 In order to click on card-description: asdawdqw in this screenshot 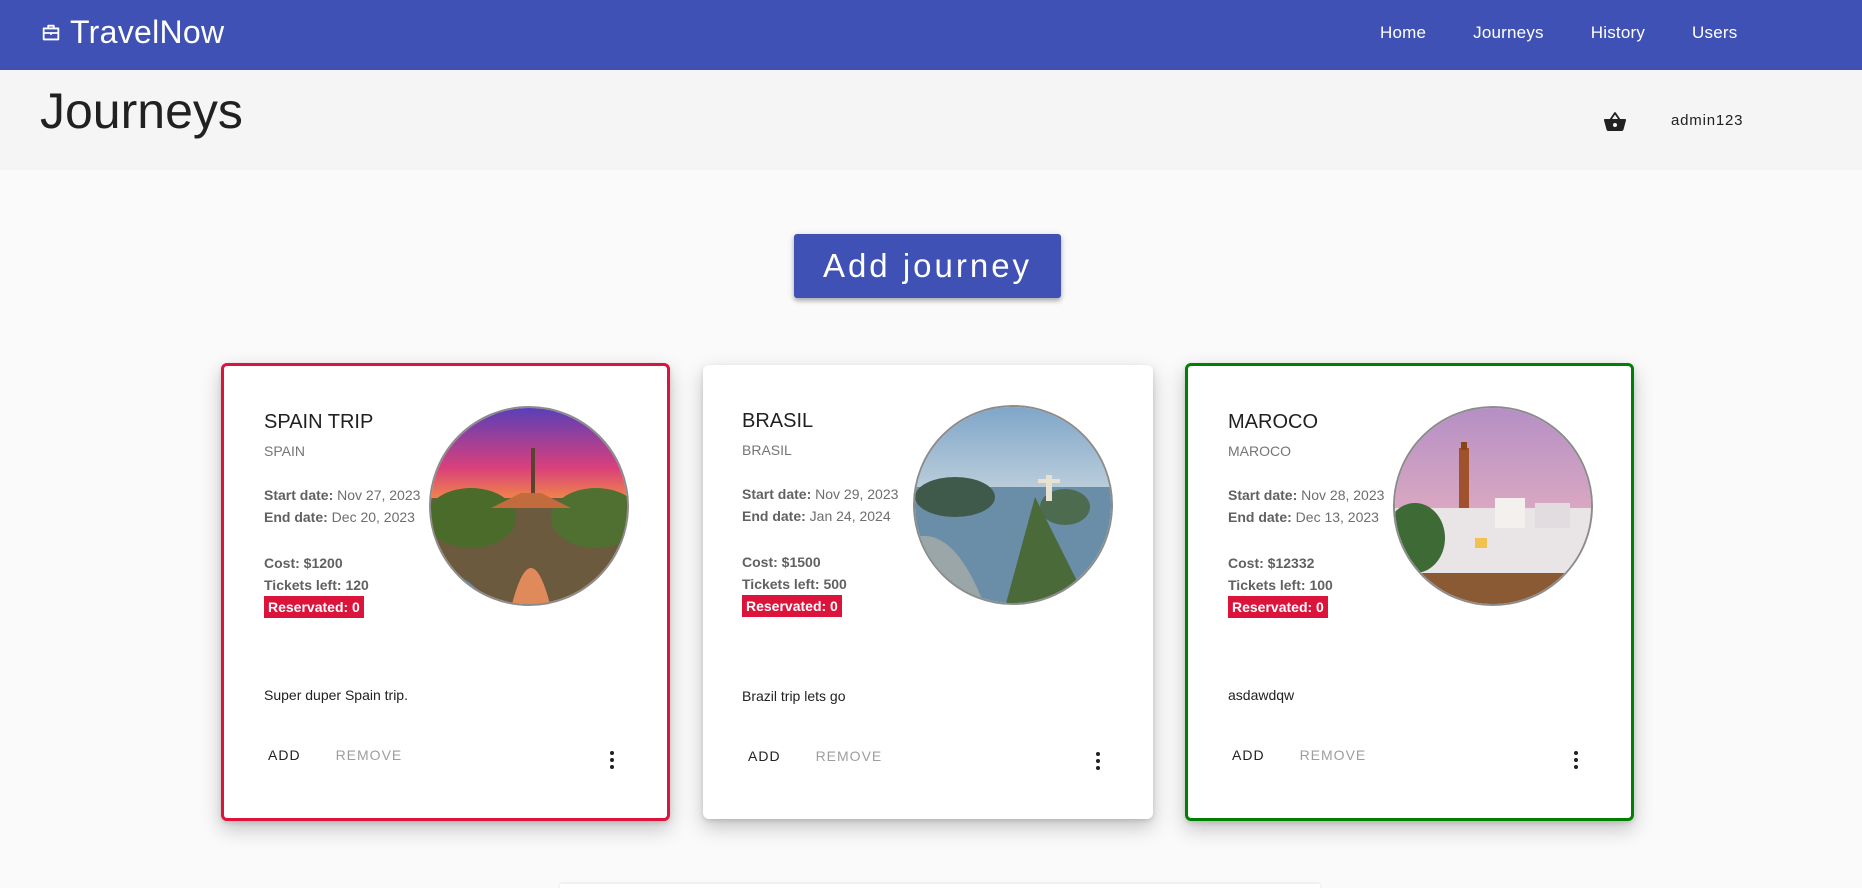, I will do `click(1261, 695)`.